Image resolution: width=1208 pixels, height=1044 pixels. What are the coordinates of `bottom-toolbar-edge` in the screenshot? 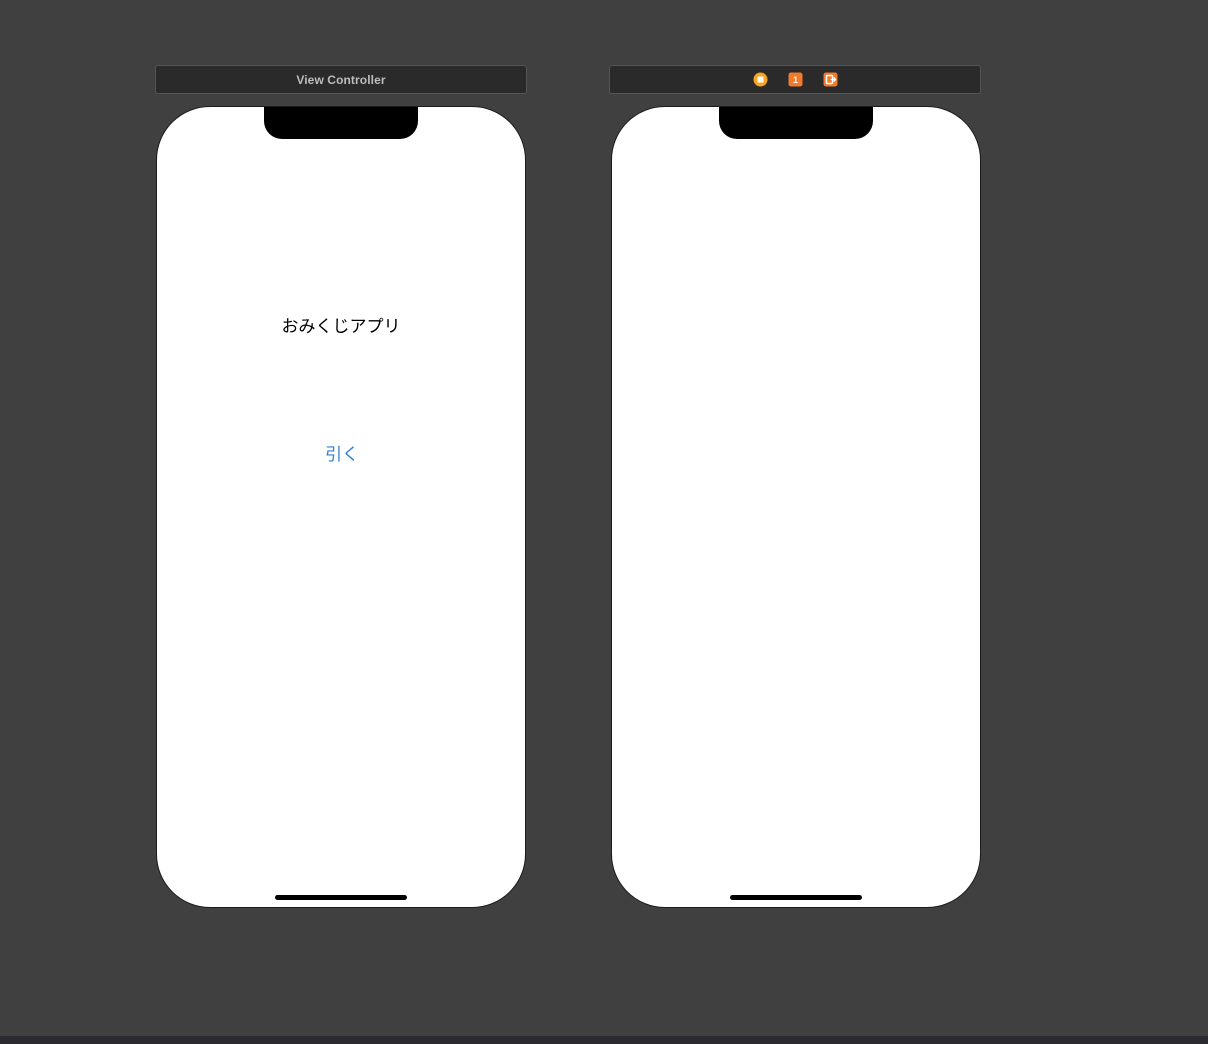 It's located at (604, 1040).